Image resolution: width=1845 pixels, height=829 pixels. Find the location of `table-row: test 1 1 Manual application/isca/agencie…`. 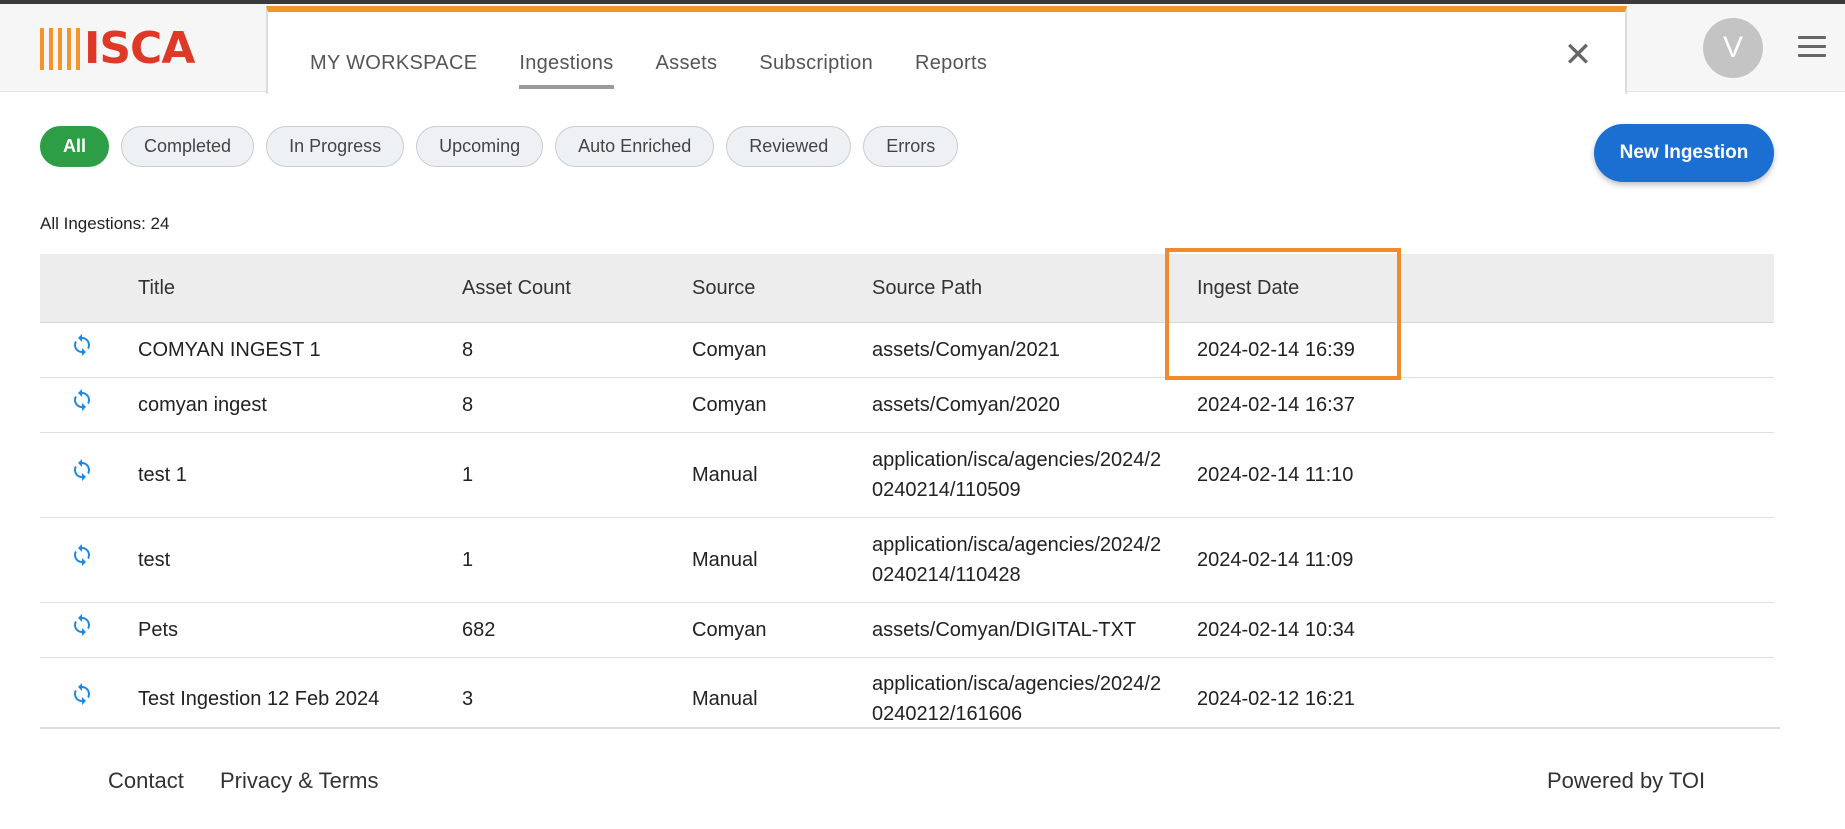

table-row: test 1 1 Manual application/isca/agencie… is located at coordinates (907, 475).